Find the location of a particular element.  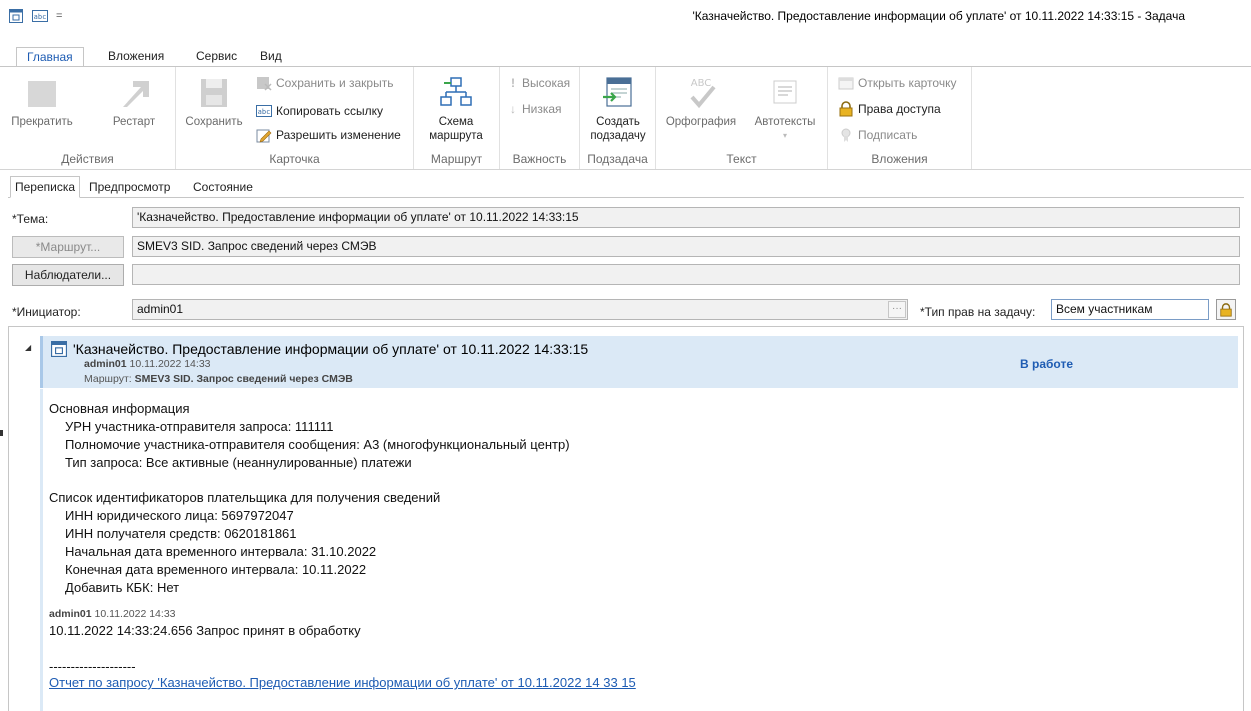

group-importance: ! Высокая ↓ Низкая Важность is located at coordinates (540, 118).